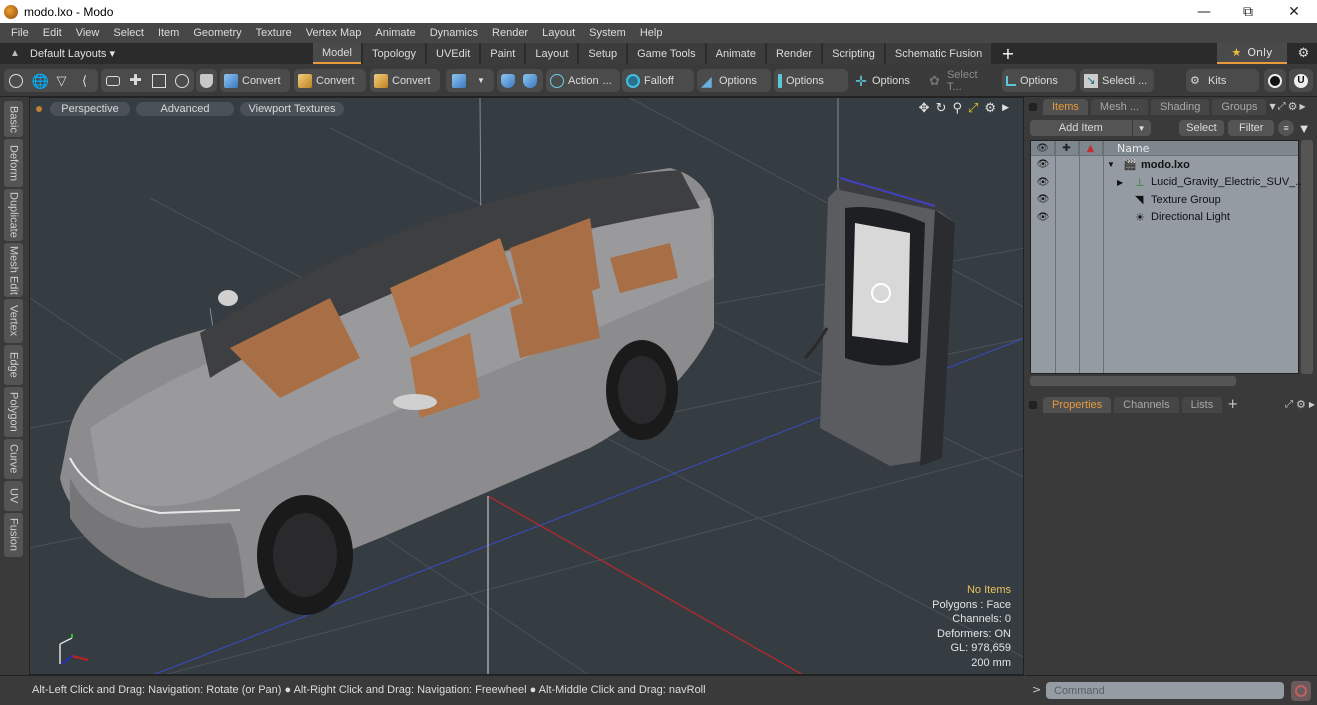 The image size is (1317, 705). What do you see at coordinates (334, 33) in the screenshot?
I see `menu-vertex-map: Vertex Map` at bounding box center [334, 33].